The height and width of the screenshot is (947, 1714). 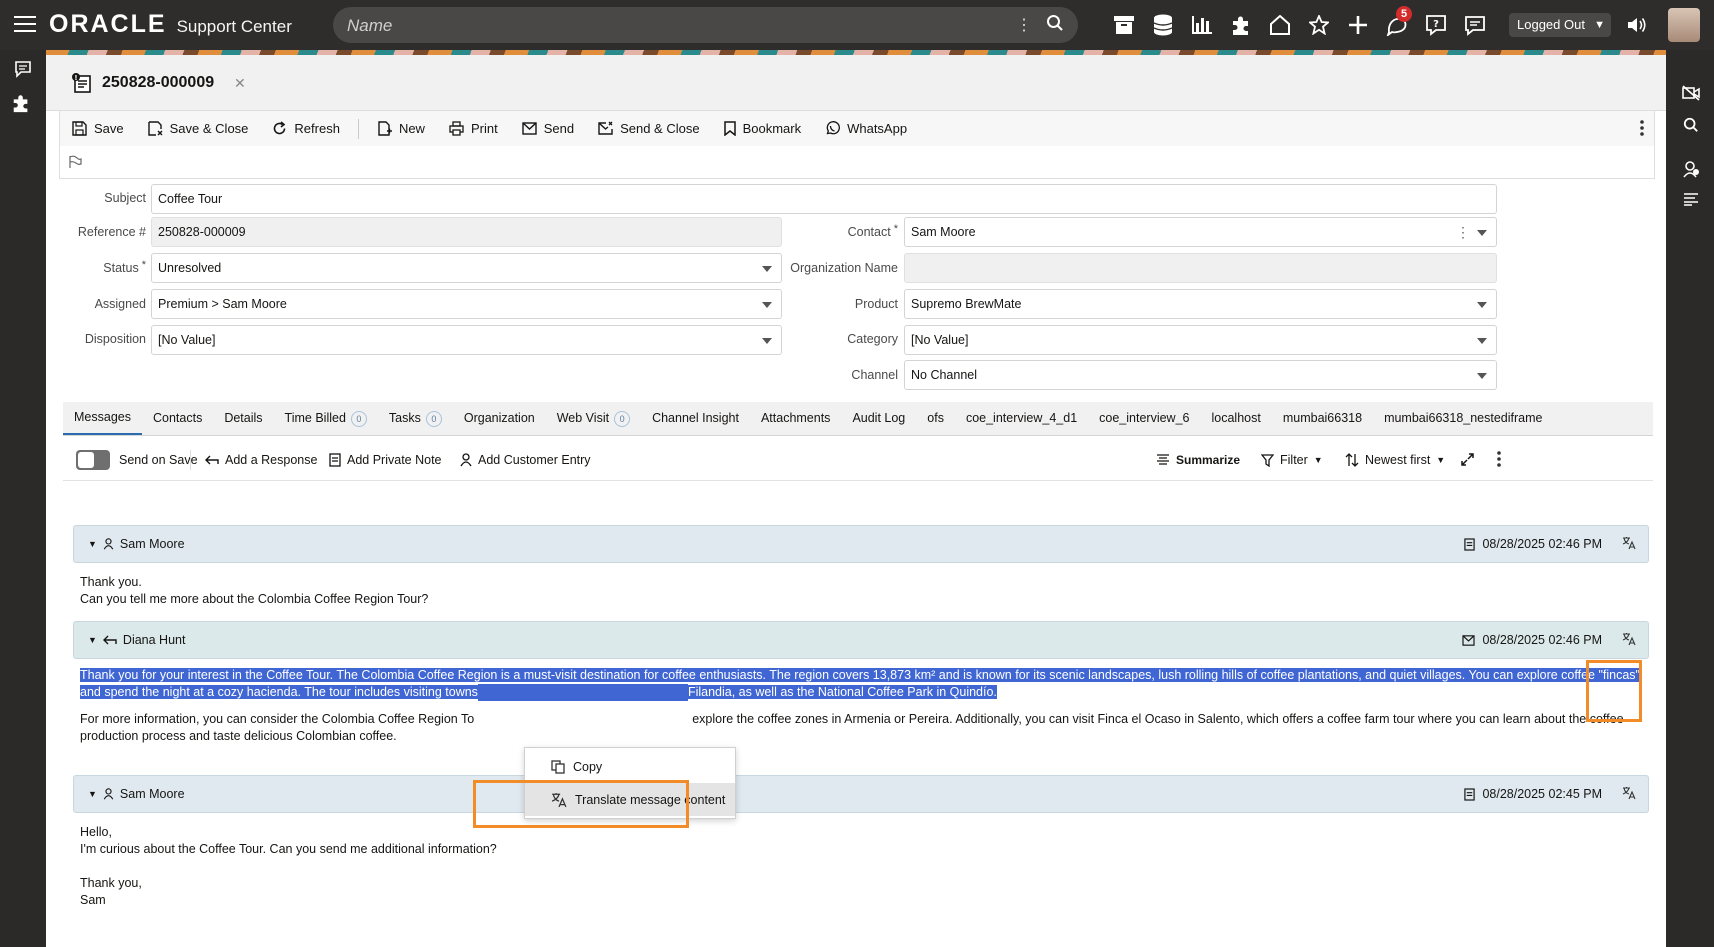 I want to click on category-select: [No Value], so click(x=1200, y=340).